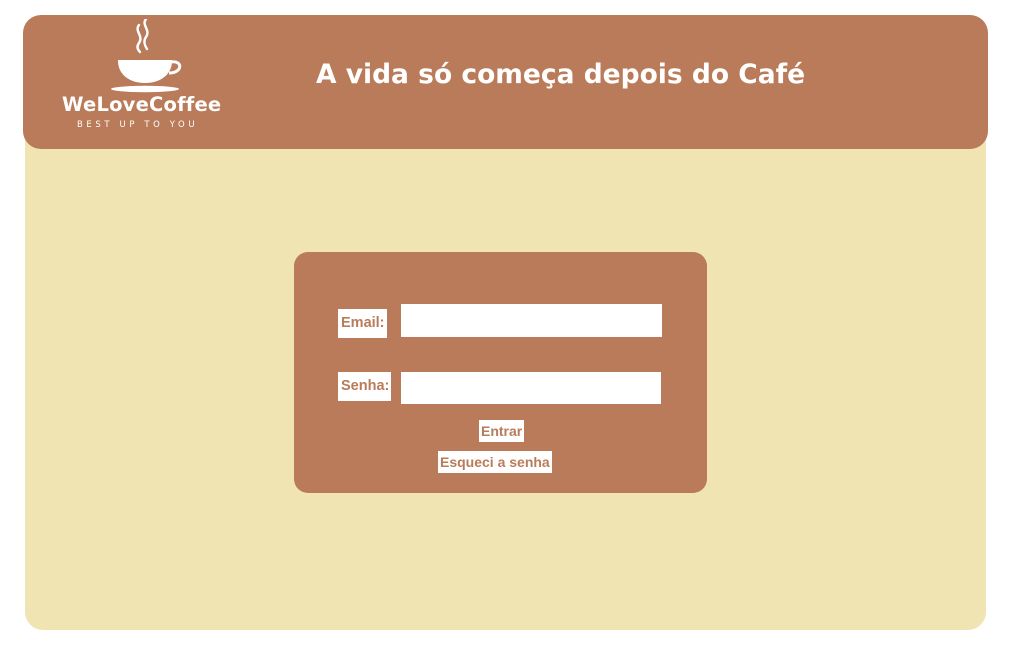 Image resolution: width=1018 pixels, height=646 pixels. What do you see at coordinates (138, 125) in the screenshot?
I see `brand-tagline: BEST UP TO YOU` at bounding box center [138, 125].